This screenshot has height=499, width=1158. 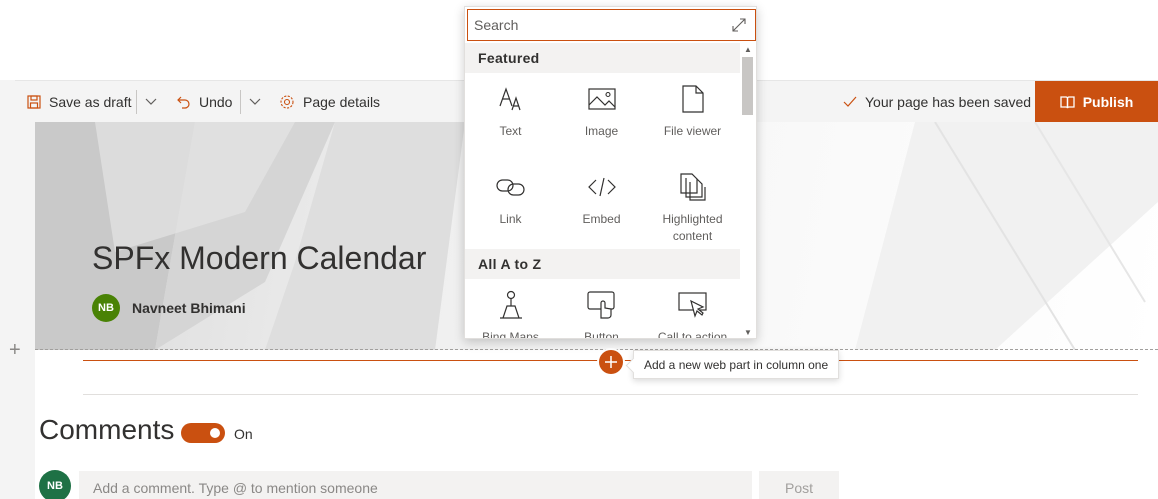 What do you see at coordinates (602, 58) in the screenshot?
I see `featured-heading: Featured` at bounding box center [602, 58].